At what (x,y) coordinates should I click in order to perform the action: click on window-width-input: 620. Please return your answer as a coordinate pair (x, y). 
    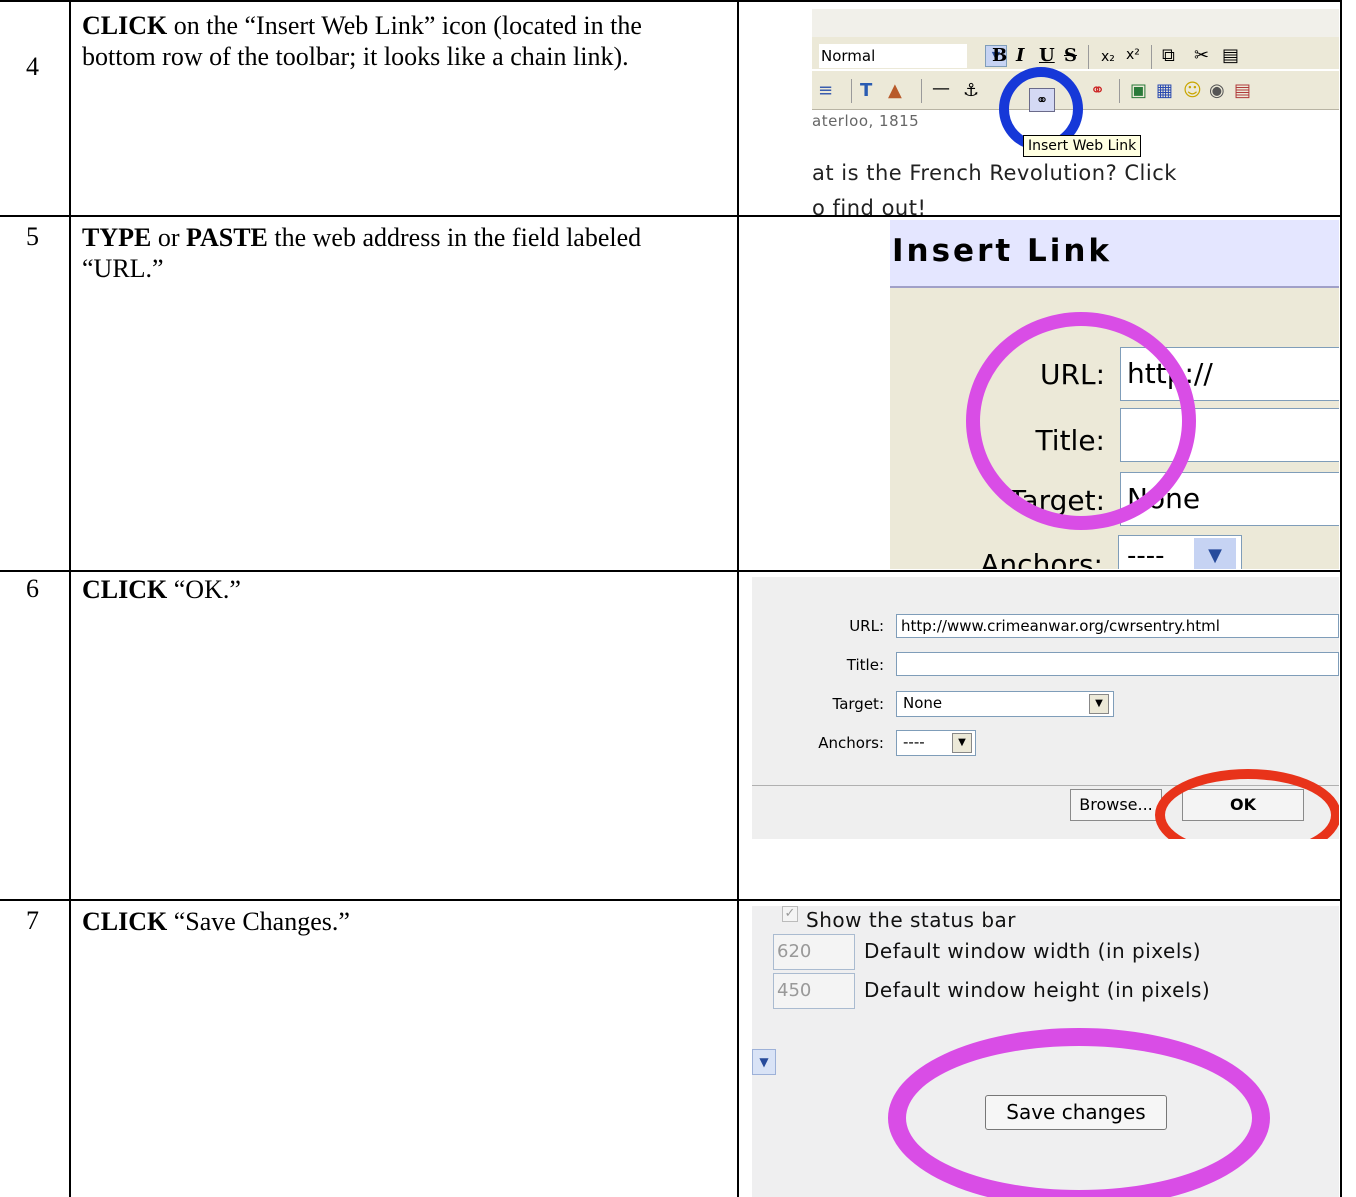
    Looking at the image, I should click on (814, 952).